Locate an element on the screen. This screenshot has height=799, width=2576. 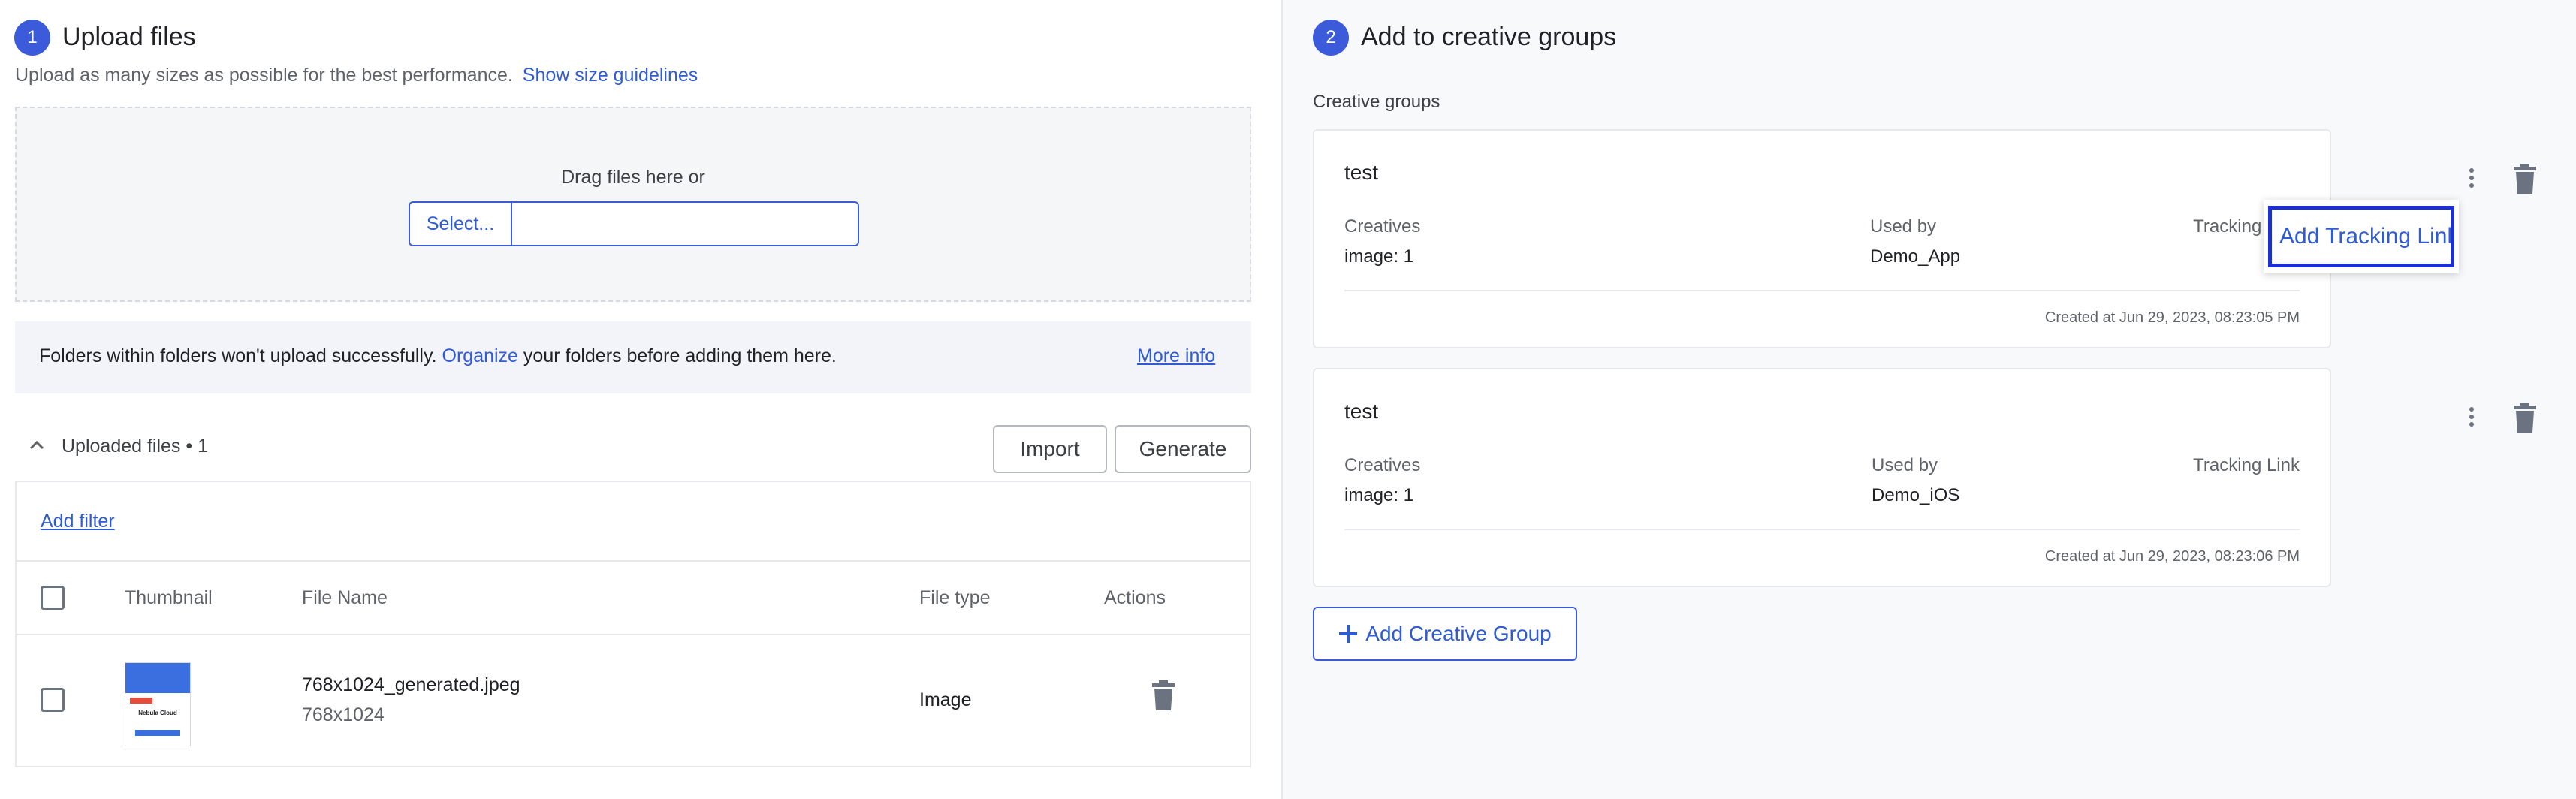
import-button: Import is located at coordinates (1050, 449).